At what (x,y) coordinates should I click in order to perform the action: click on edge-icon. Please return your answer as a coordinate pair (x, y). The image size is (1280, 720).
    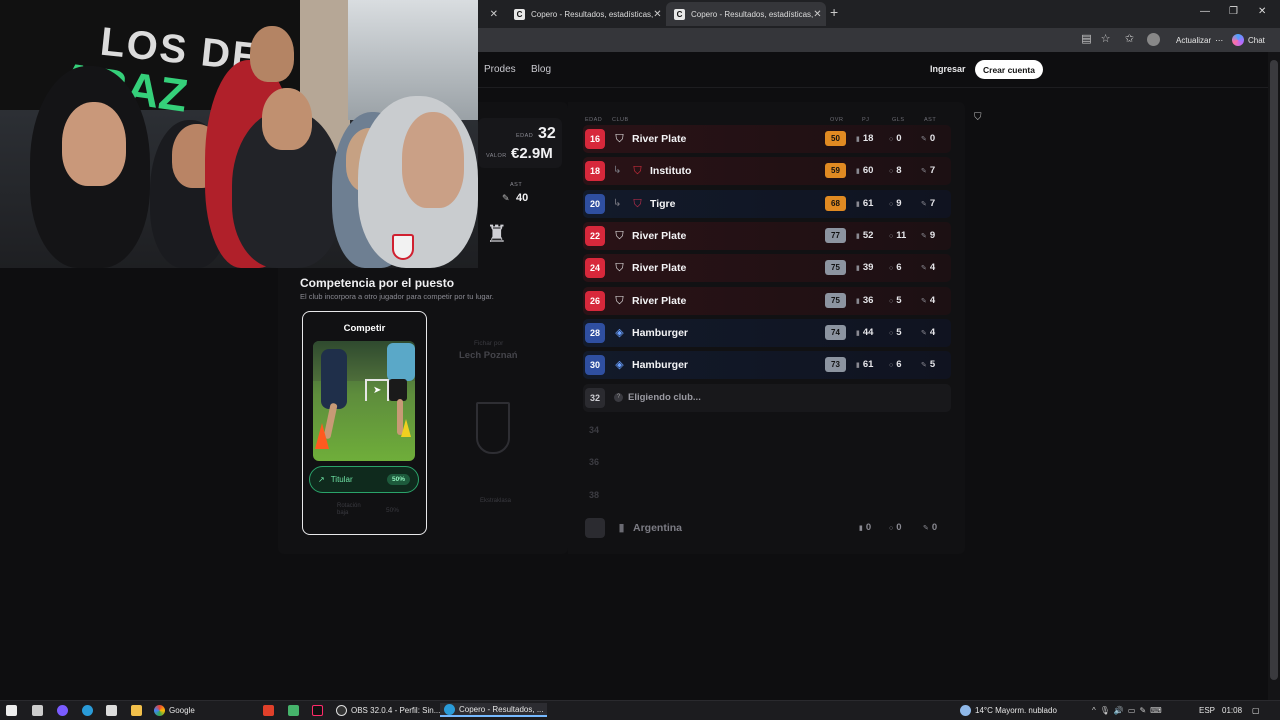
    Looking at the image, I should click on (87, 710).